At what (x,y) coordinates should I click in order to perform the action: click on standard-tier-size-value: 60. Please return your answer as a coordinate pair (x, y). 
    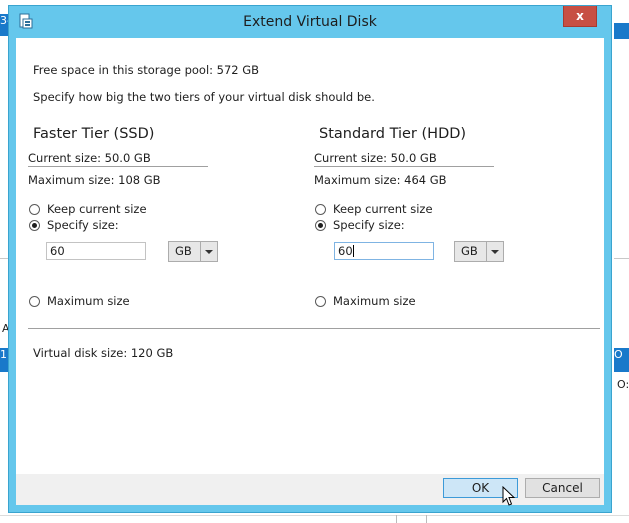
    Looking at the image, I should click on (345, 251).